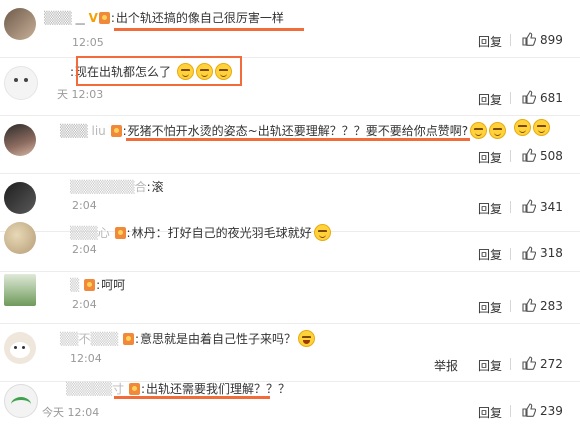 This screenshot has height=434, width=580. Describe the element at coordinates (104, 233) in the screenshot. I see `username: 心` at that location.